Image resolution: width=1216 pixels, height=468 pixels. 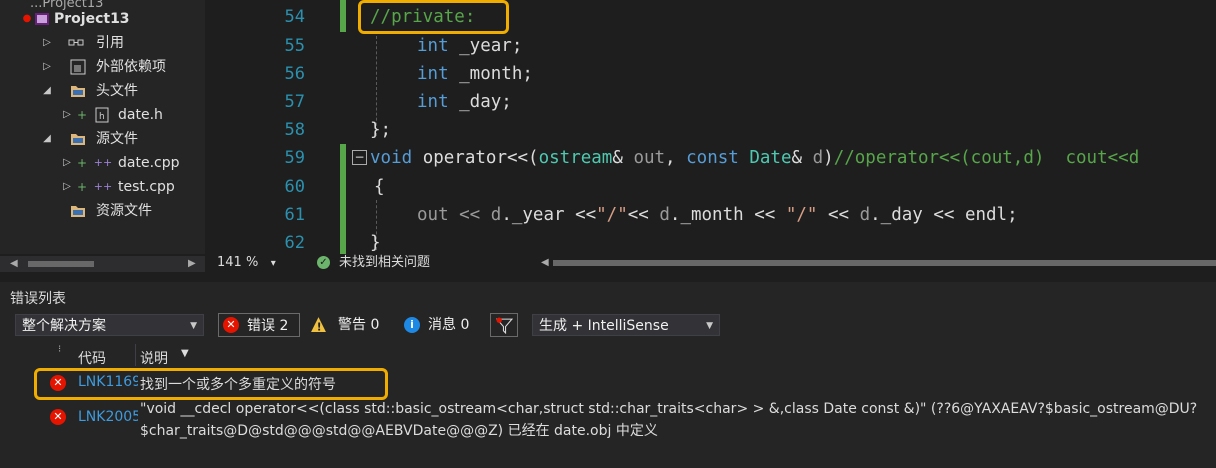 What do you see at coordinates (140, 115) in the screenshot?
I see `tree-label: date.h` at bounding box center [140, 115].